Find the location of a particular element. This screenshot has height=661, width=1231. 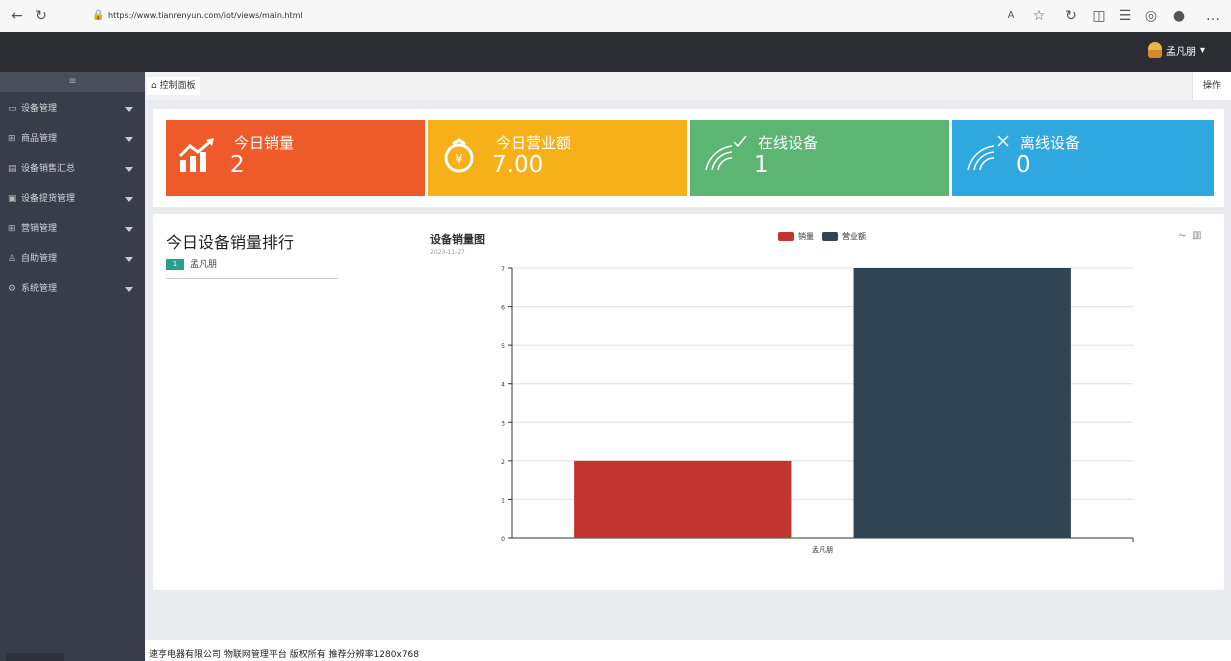

stat-value: 0 is located at coordinates (1023, 165).